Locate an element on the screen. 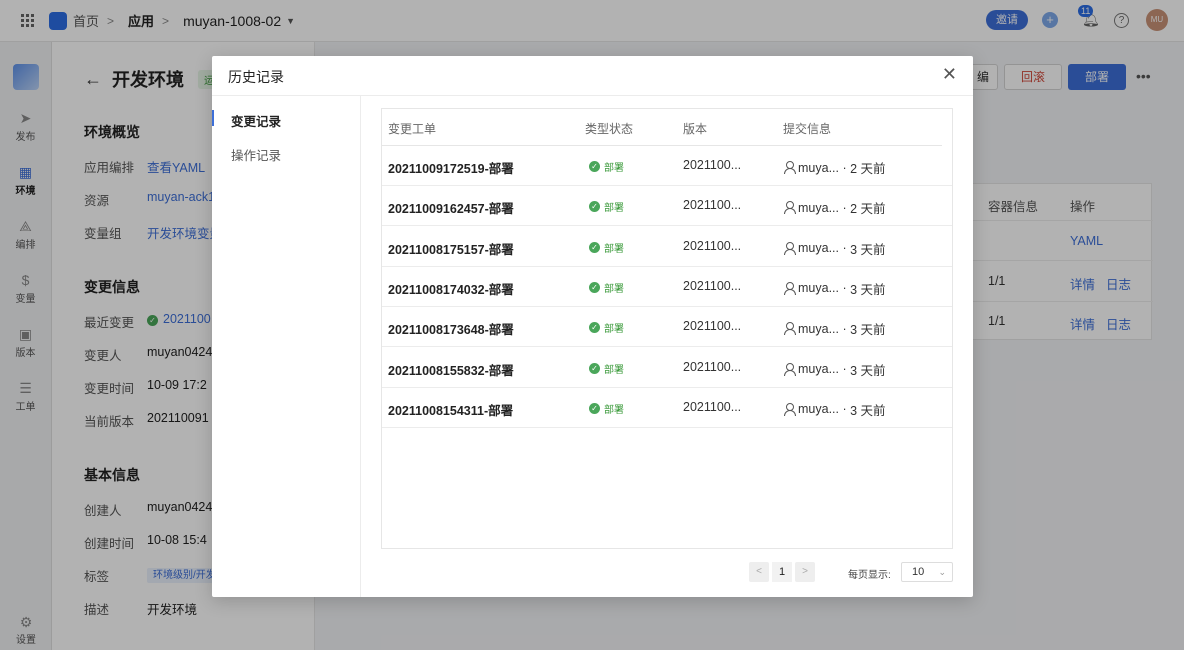  page-number: 1 is located at coordinates (782, 572).